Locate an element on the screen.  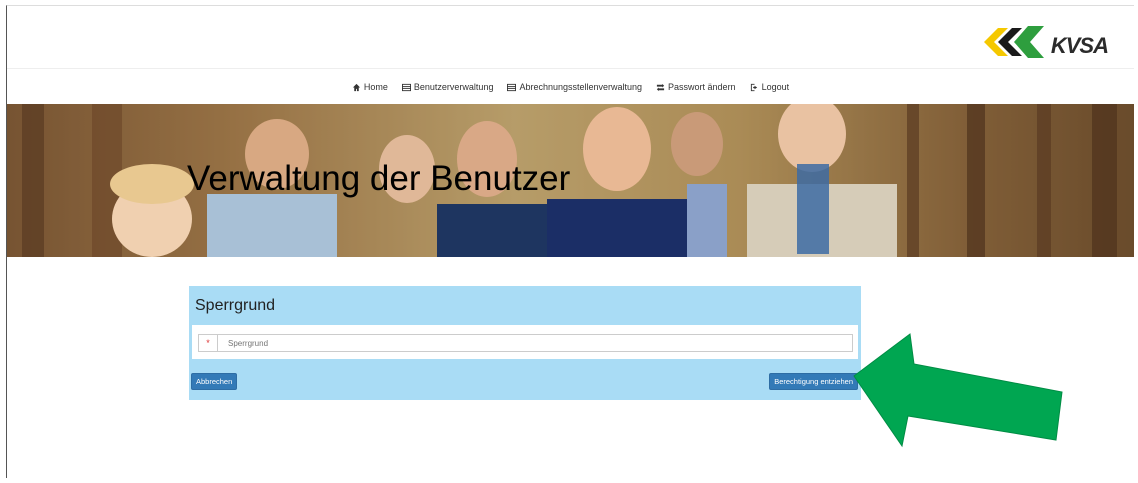
header: KVSA is located at coordinates (570, 37).